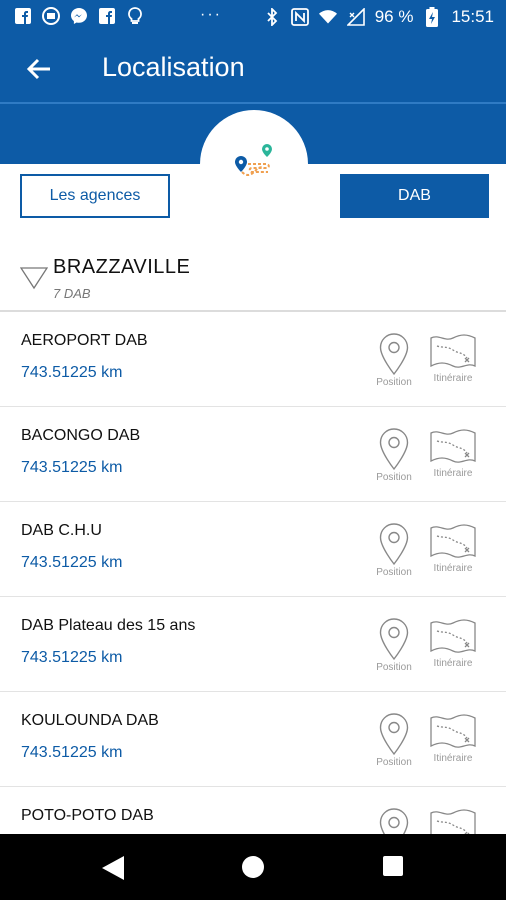 The image size is (506, 900). Describe the element at coordinates (272, 17) in the screenshot. I see `bluetooth-icon` at that location.